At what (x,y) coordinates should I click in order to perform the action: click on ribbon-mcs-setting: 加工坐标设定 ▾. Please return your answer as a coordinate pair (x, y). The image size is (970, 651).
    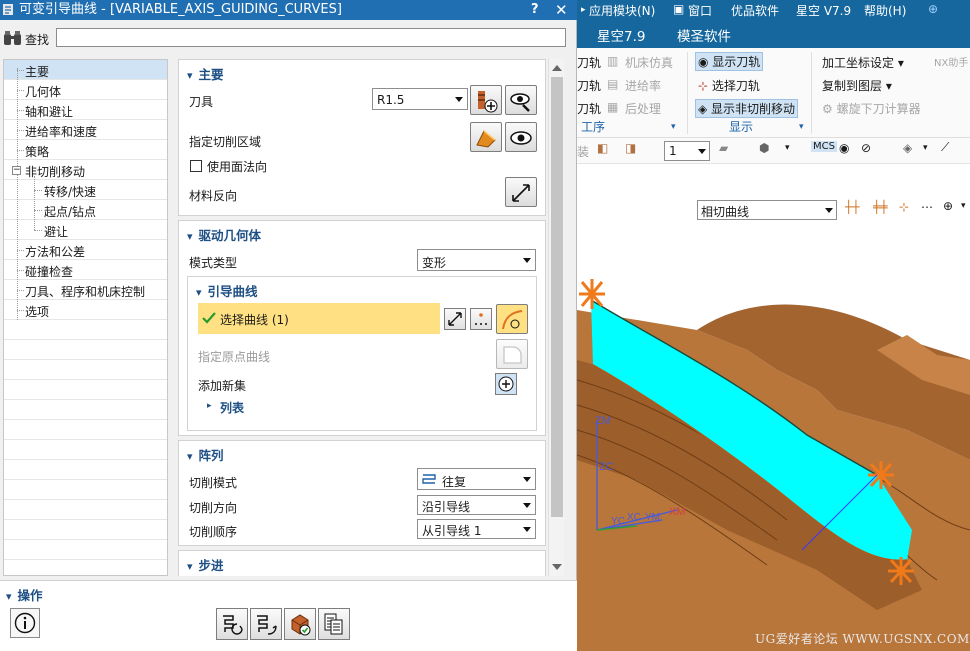
    Looking at the image, I should click on (863, 62).